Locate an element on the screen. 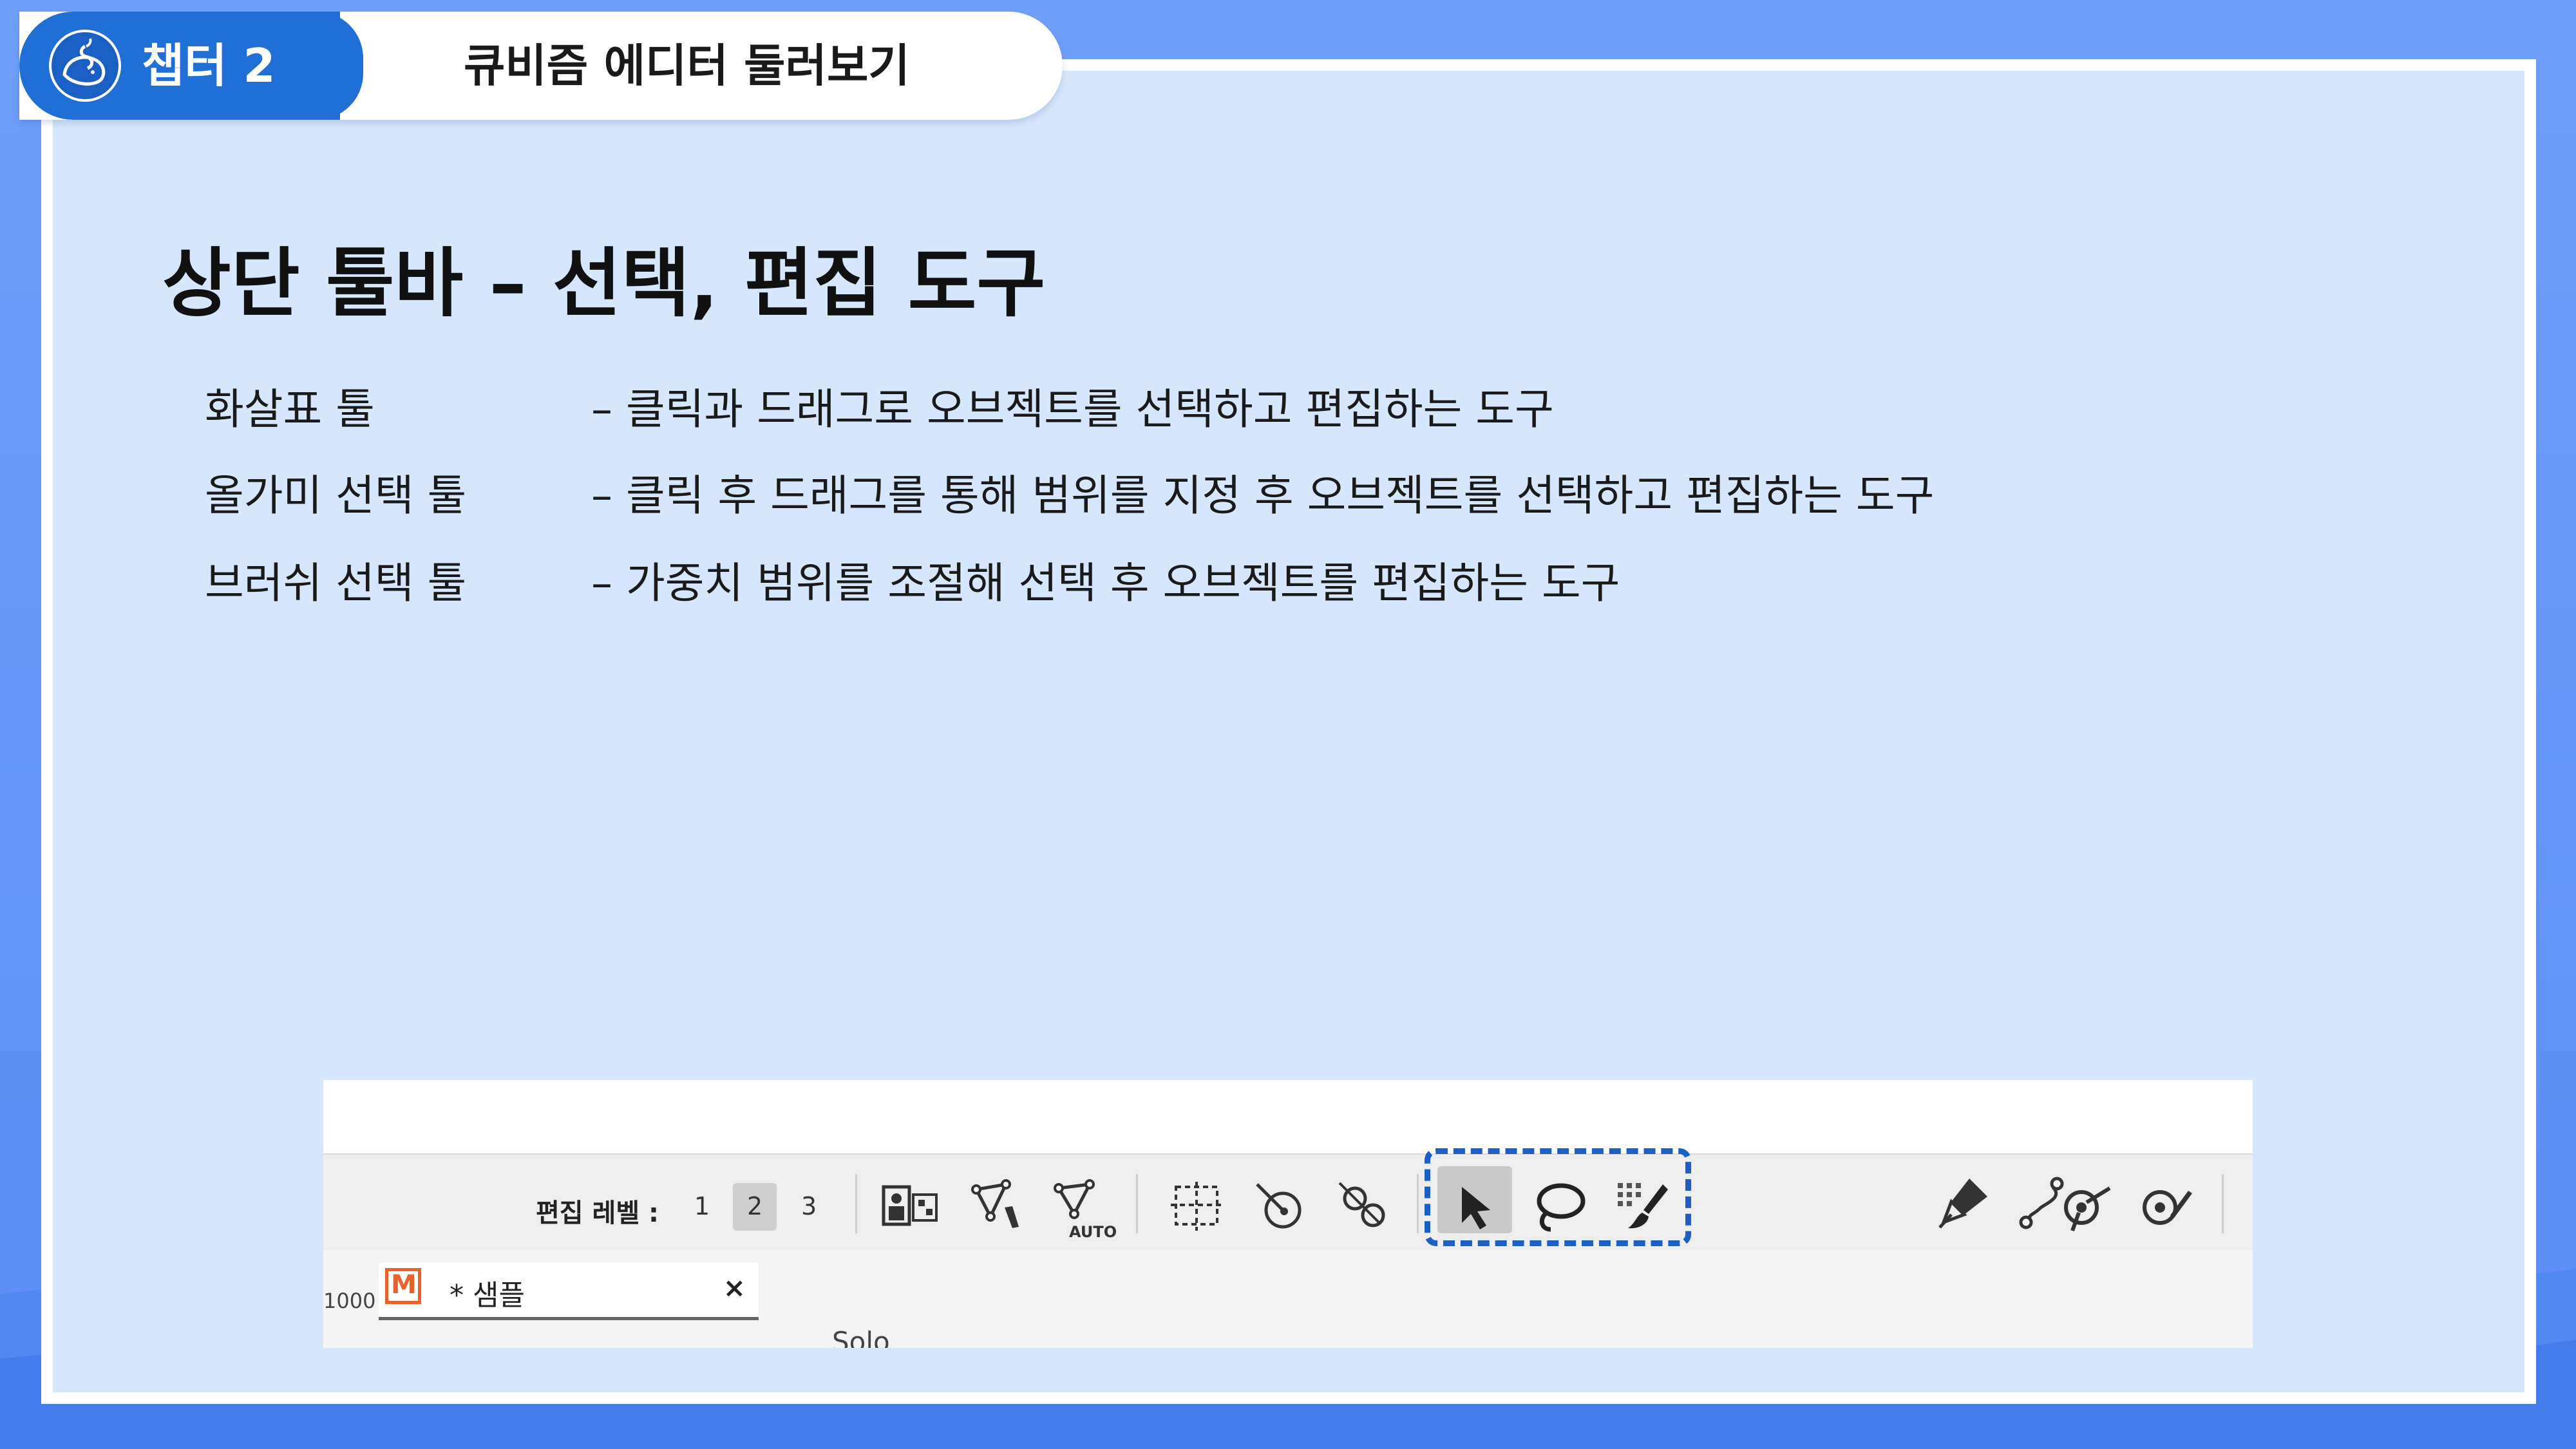  editor-lower-area: 1000 M * 샘플 × Solo is located at coordinates (1288, 1299).